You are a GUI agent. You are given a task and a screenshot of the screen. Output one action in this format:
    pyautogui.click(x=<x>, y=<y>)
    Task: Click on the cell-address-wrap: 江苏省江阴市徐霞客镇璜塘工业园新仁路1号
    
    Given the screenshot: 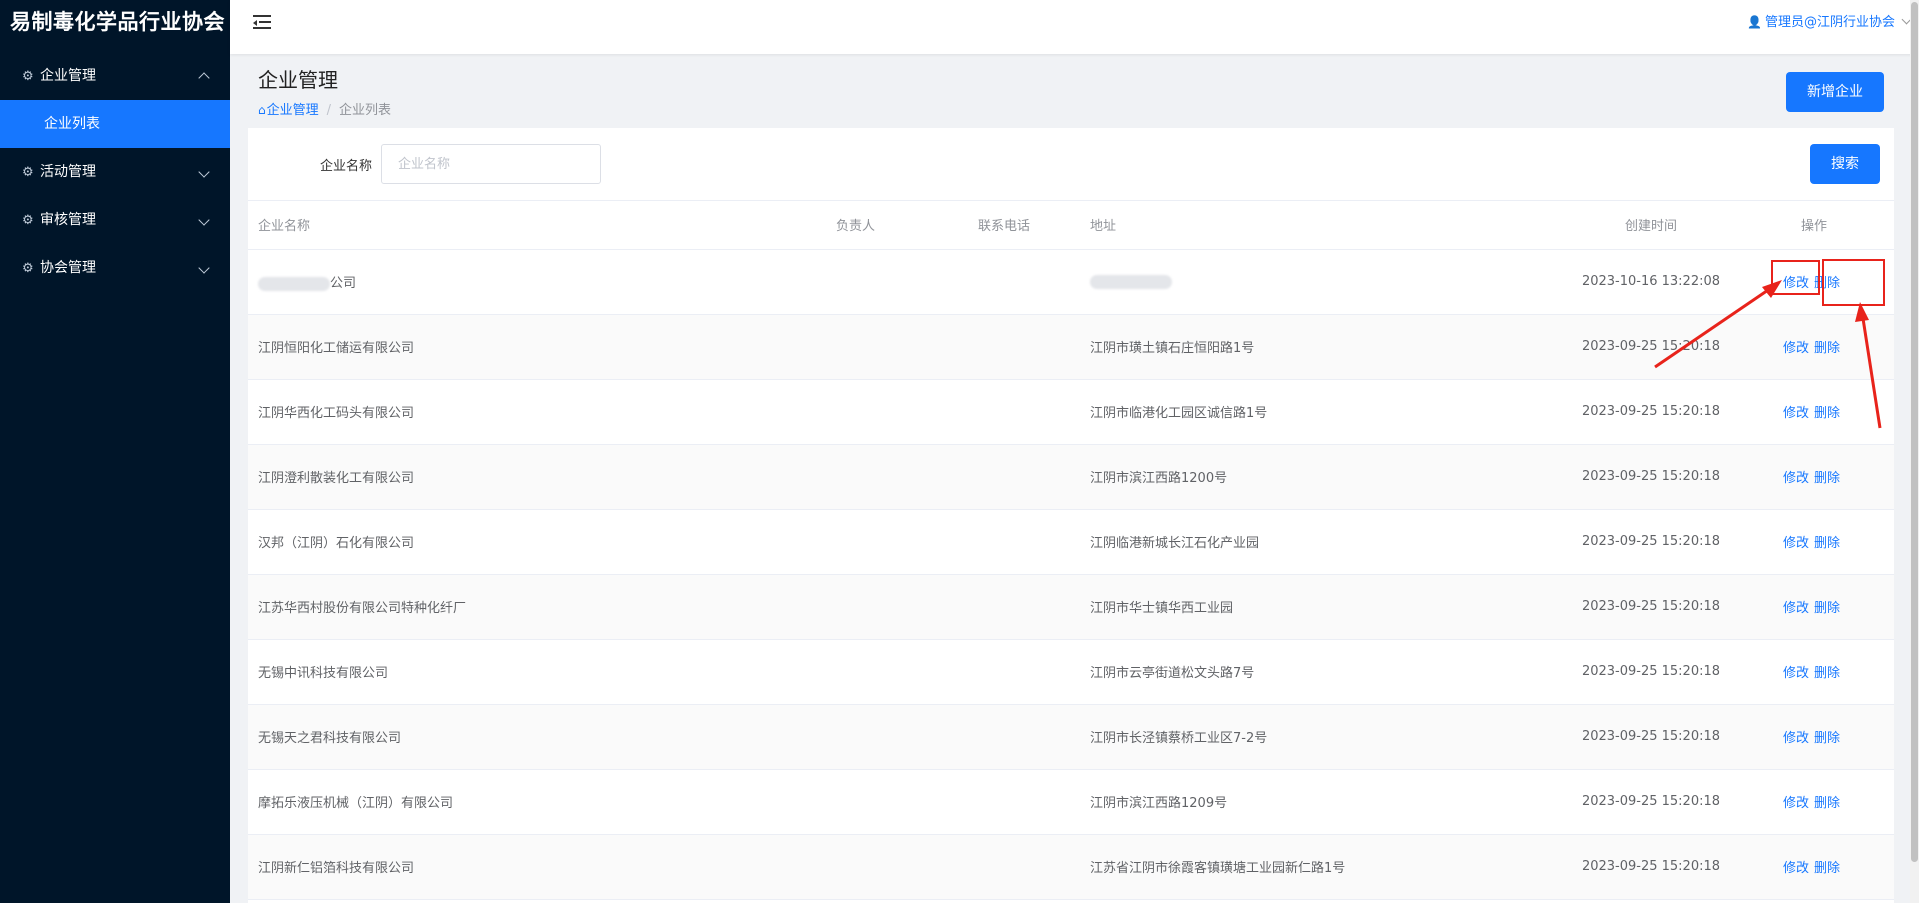 What is the action you would take?
    pyautogui.click(x=1324, y=867)
    